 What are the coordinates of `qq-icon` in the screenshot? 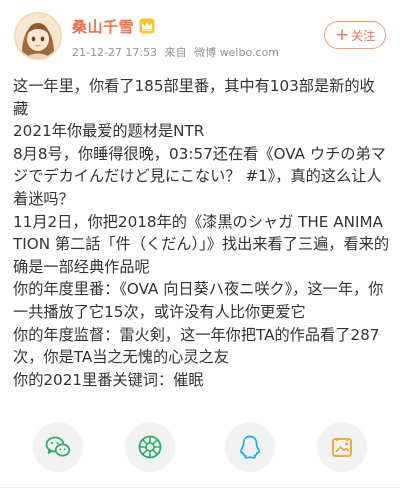 It's located at (250, 447).